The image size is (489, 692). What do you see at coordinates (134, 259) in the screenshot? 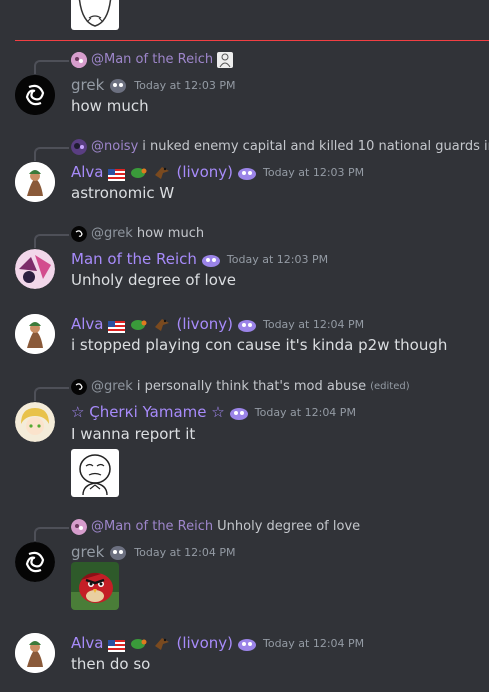
I see `username: Man of the Reich` at bounding box center [134, 259].